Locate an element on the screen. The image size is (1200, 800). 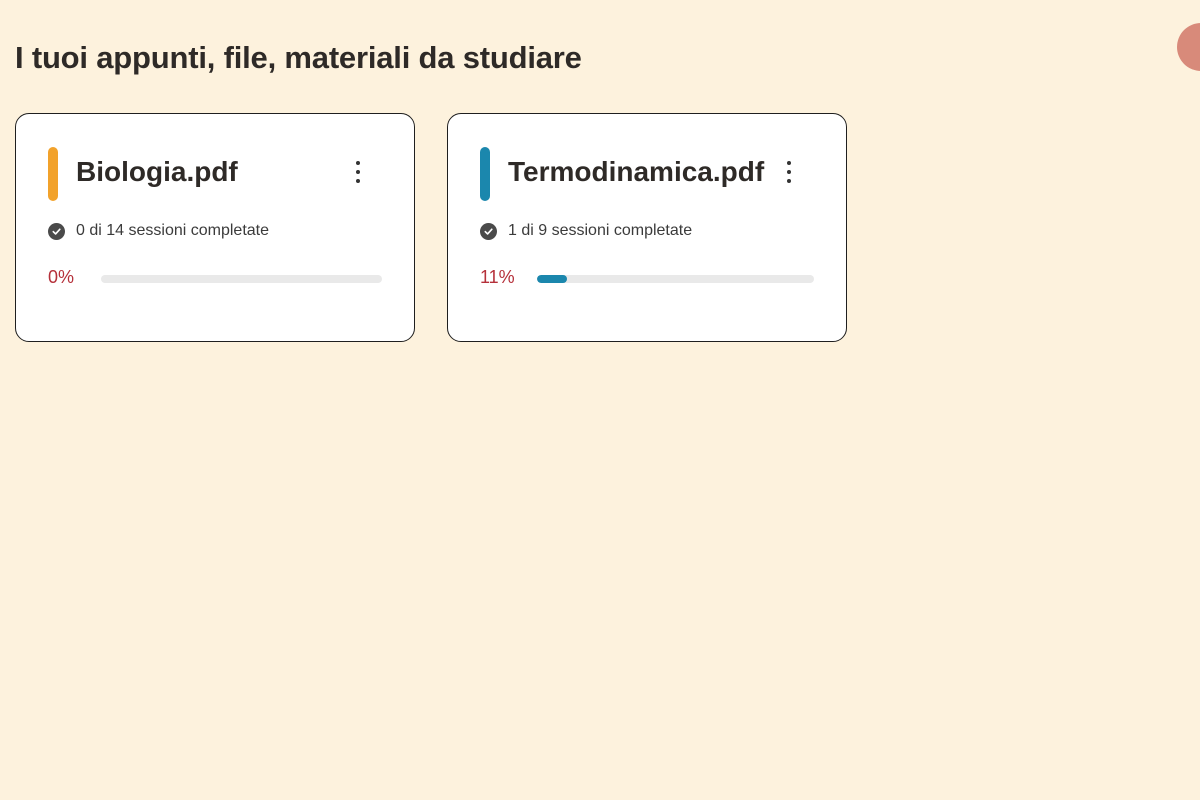
file-name: Biologia.pdf is located at coordinates (157, 172).